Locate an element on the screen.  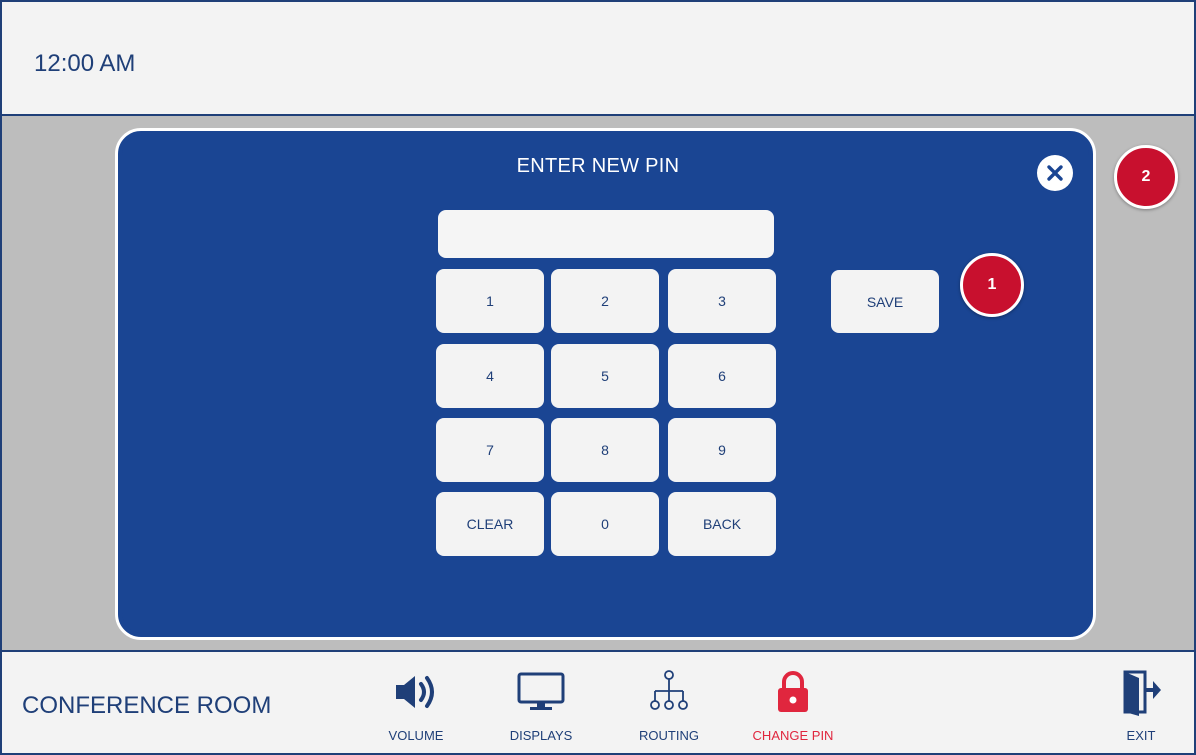
nav-displays-label: DISPLAYS is located at coordinates (541, 735).